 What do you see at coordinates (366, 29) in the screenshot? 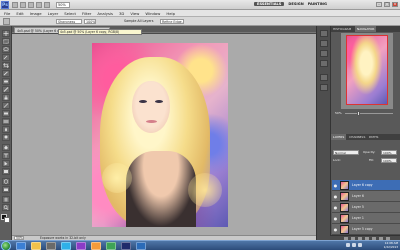
I see `tab-navigator: NAVIGATOR` at bounding box center [366, 29].